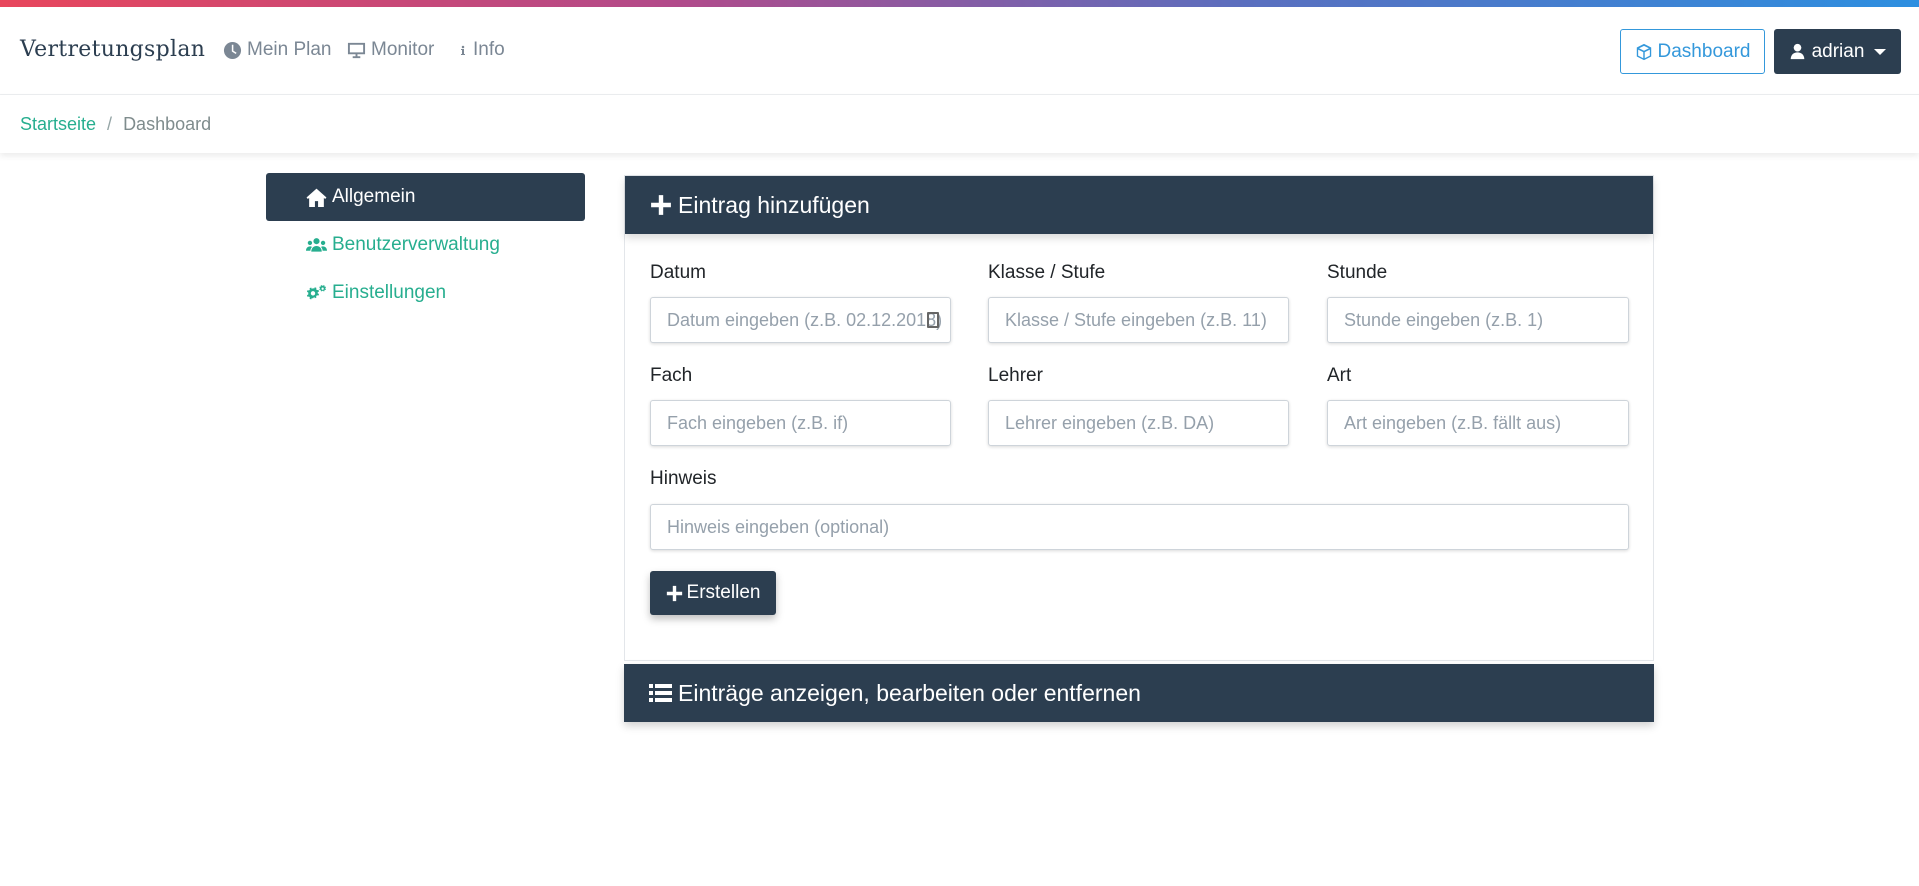 The height and width of the screenshot is (886, 1919). I want to click on brand-logo: Vertretungsplan, so click(112, 49).